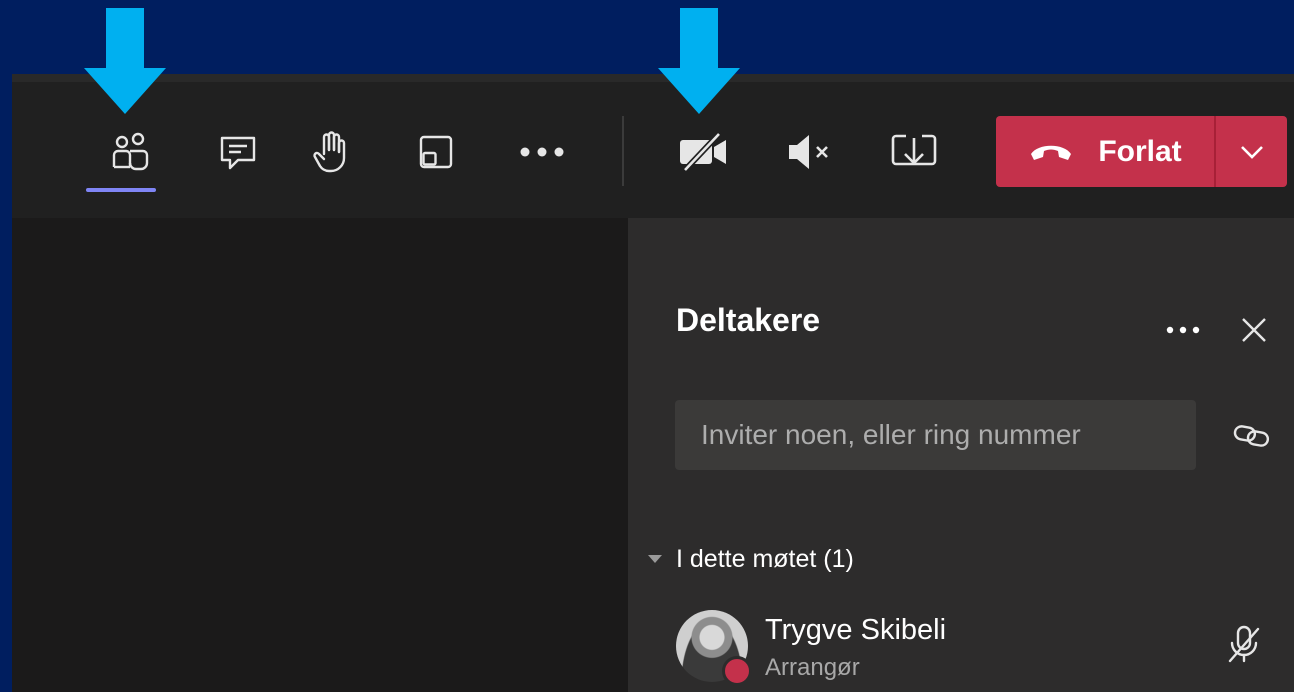 The image size is (1294, 692). Describe the element at coordinates (125, 61) in the screenshot. I see `annotation-arrow-participants` at that location.